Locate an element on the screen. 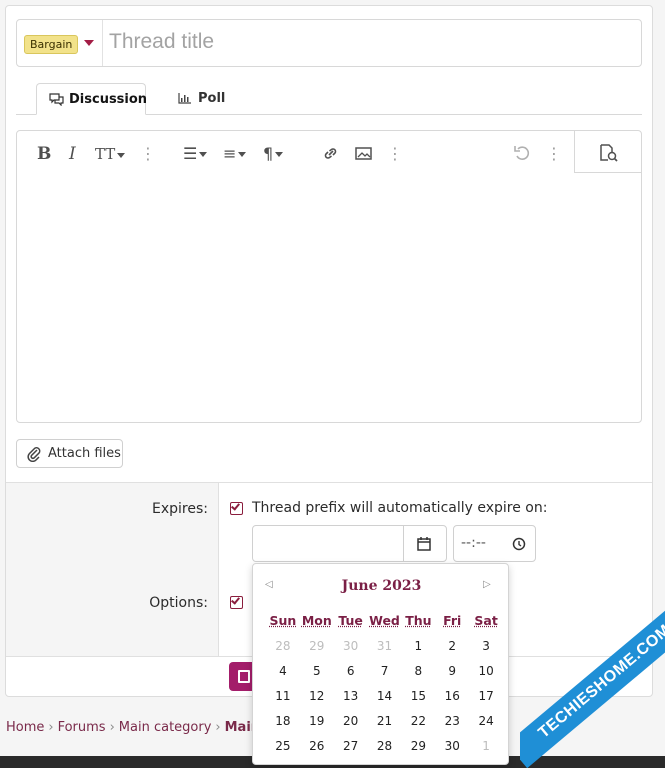 This screenshot has height=768, width=665. calendar-day: 3 is located at coordinates (486, 646).